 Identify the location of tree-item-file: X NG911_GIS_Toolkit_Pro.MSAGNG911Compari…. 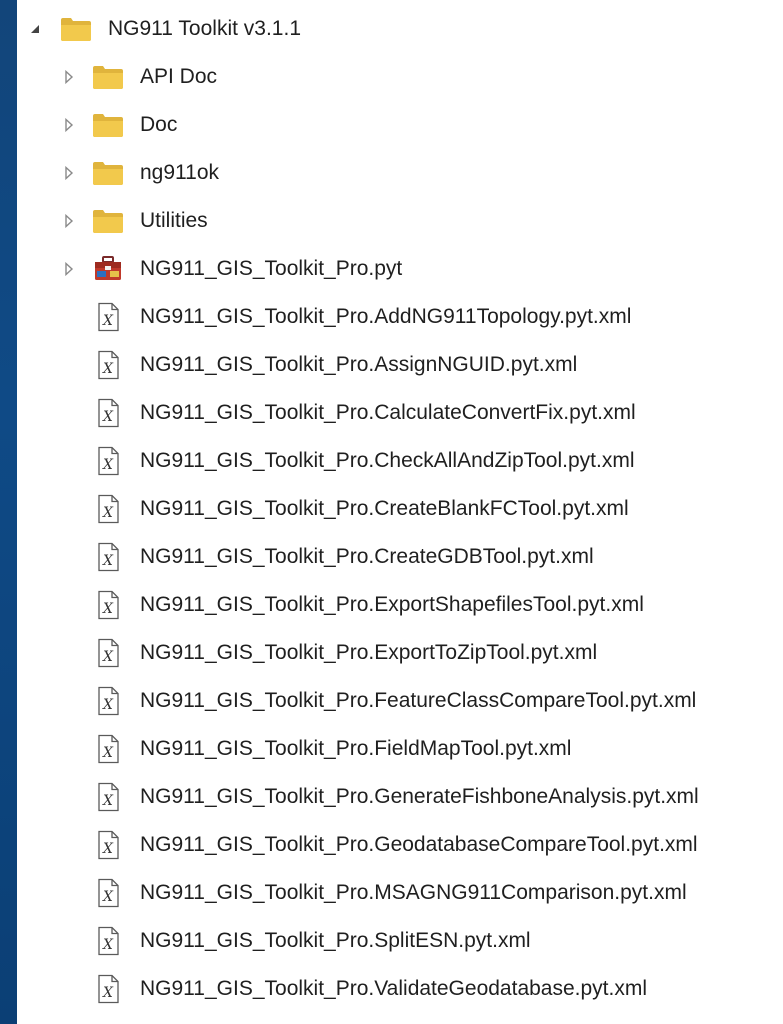
(400, 893).